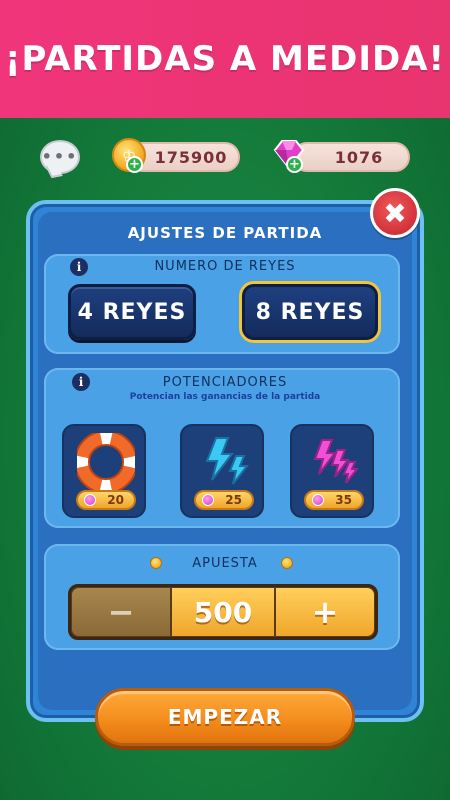 The width and height of the screenshot is (450, 800). I want to click on close-icon: ✖, so click(395, 213).